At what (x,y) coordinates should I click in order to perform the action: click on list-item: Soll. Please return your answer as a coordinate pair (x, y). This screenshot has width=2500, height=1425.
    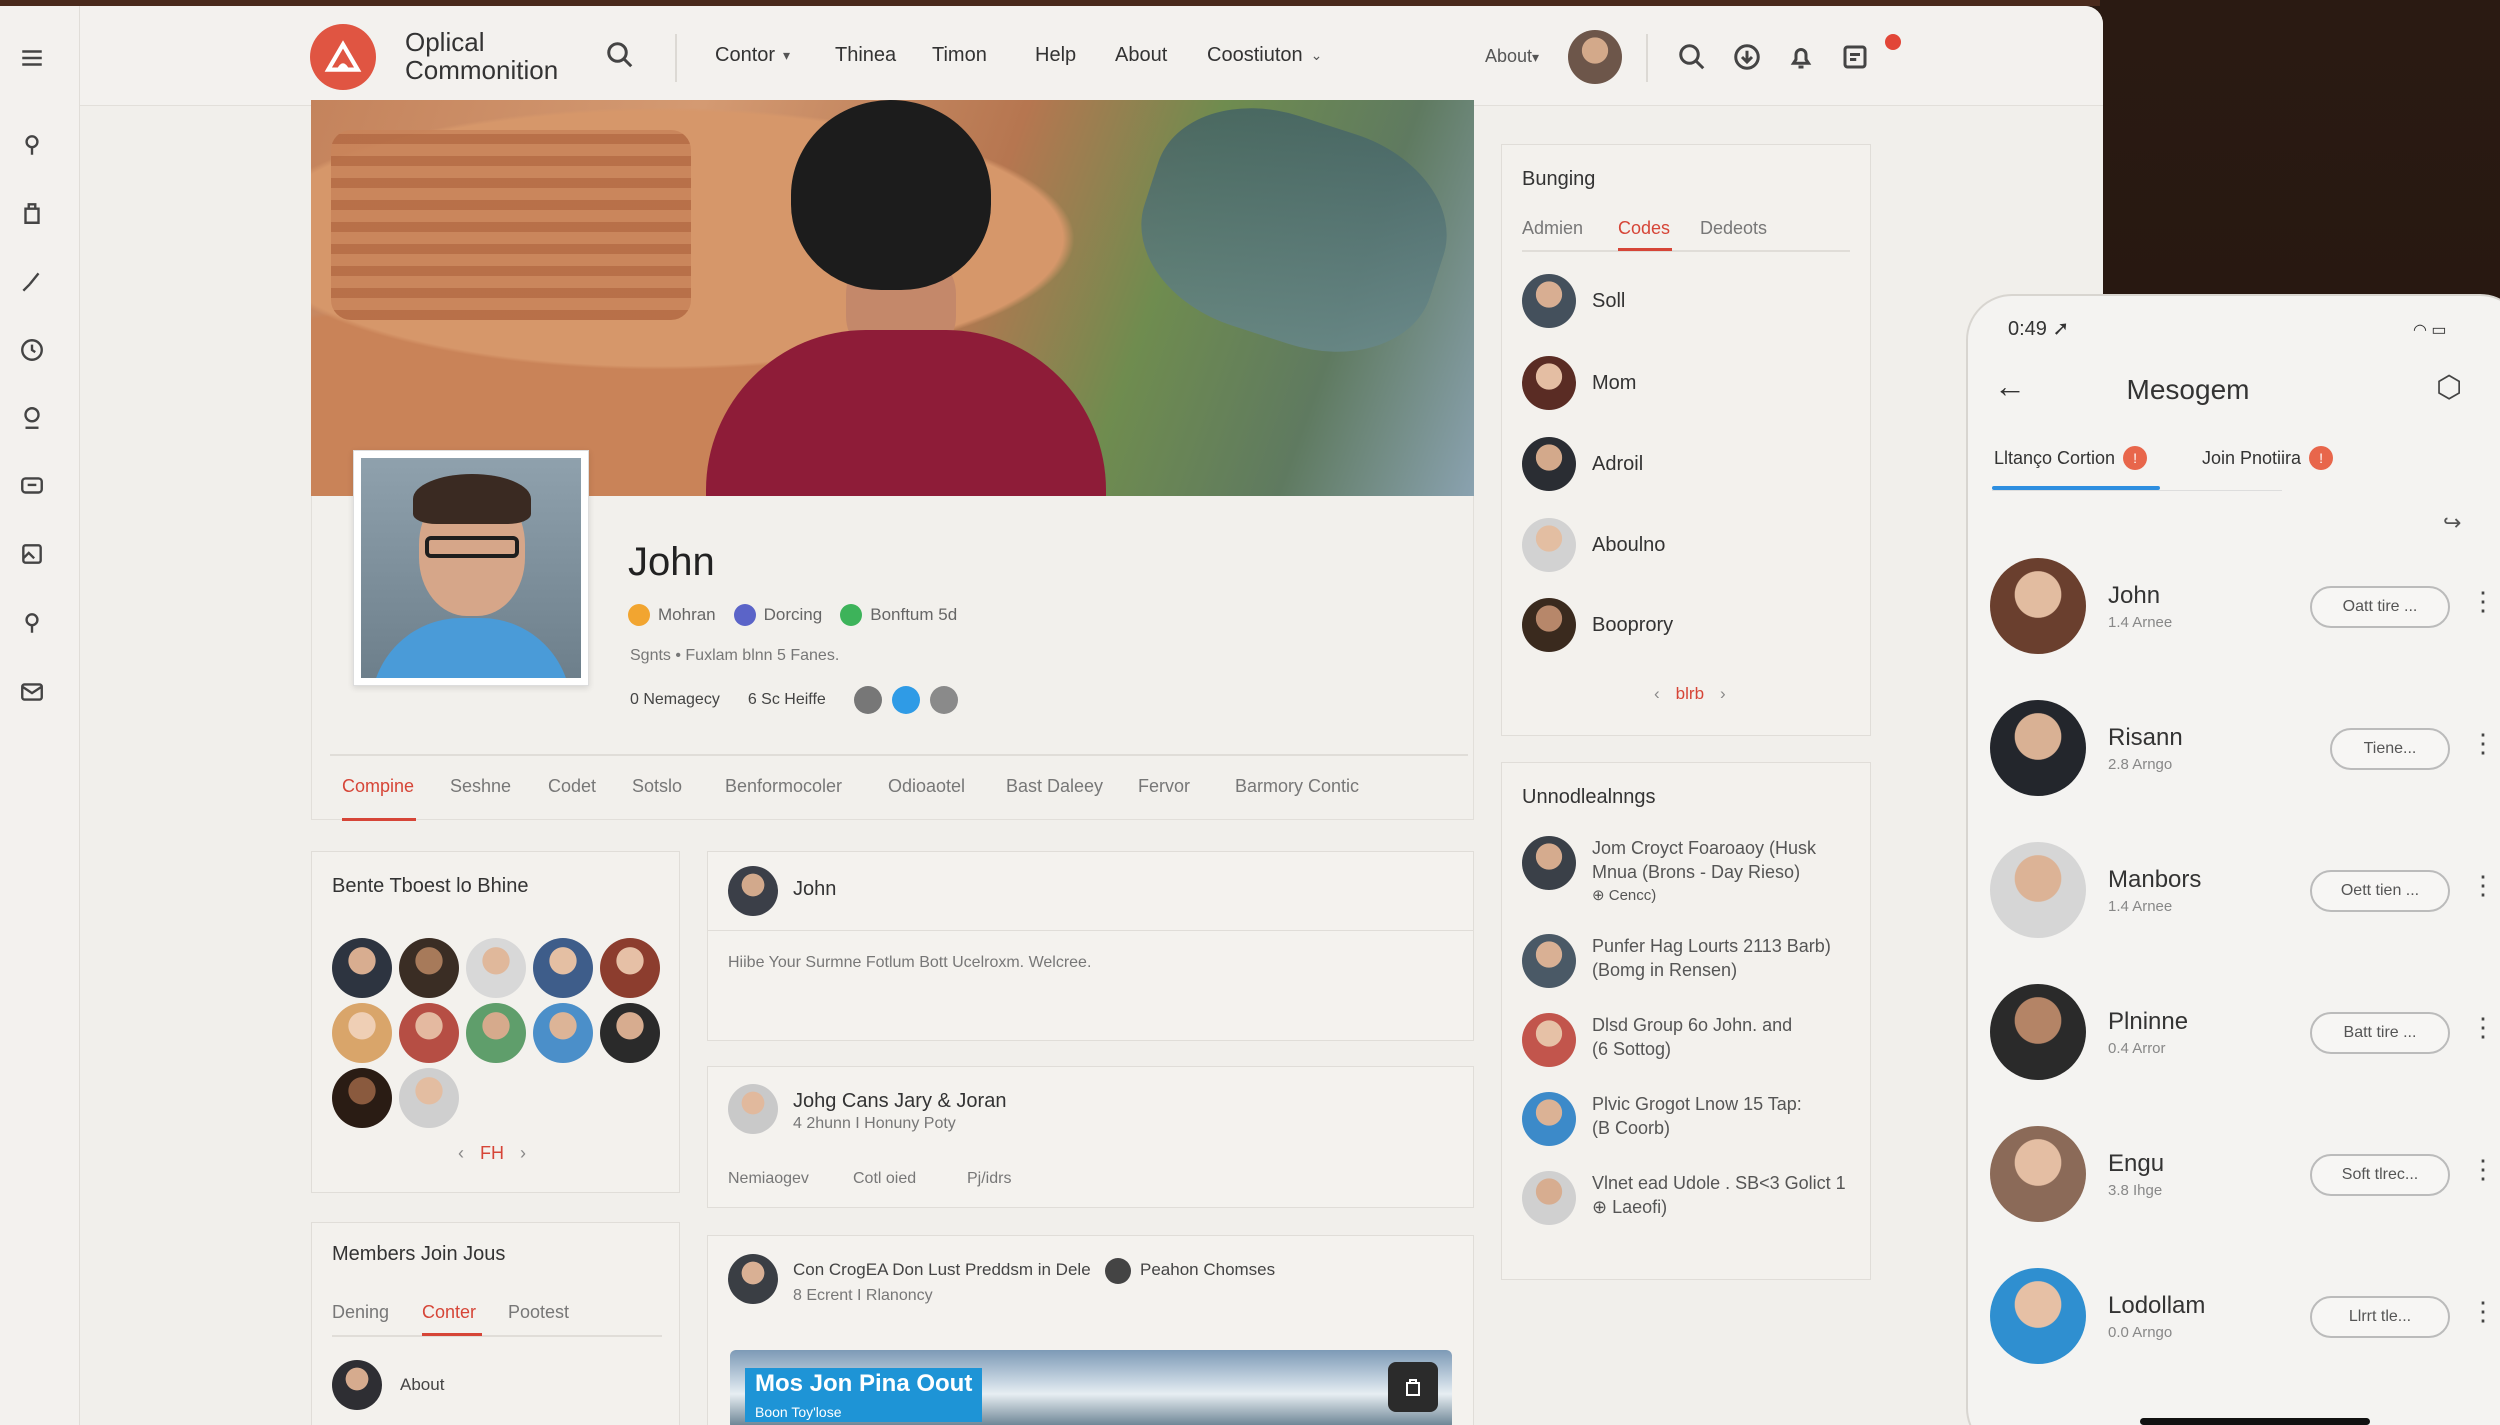
    Looking at the image, I should click on (1573, 301).